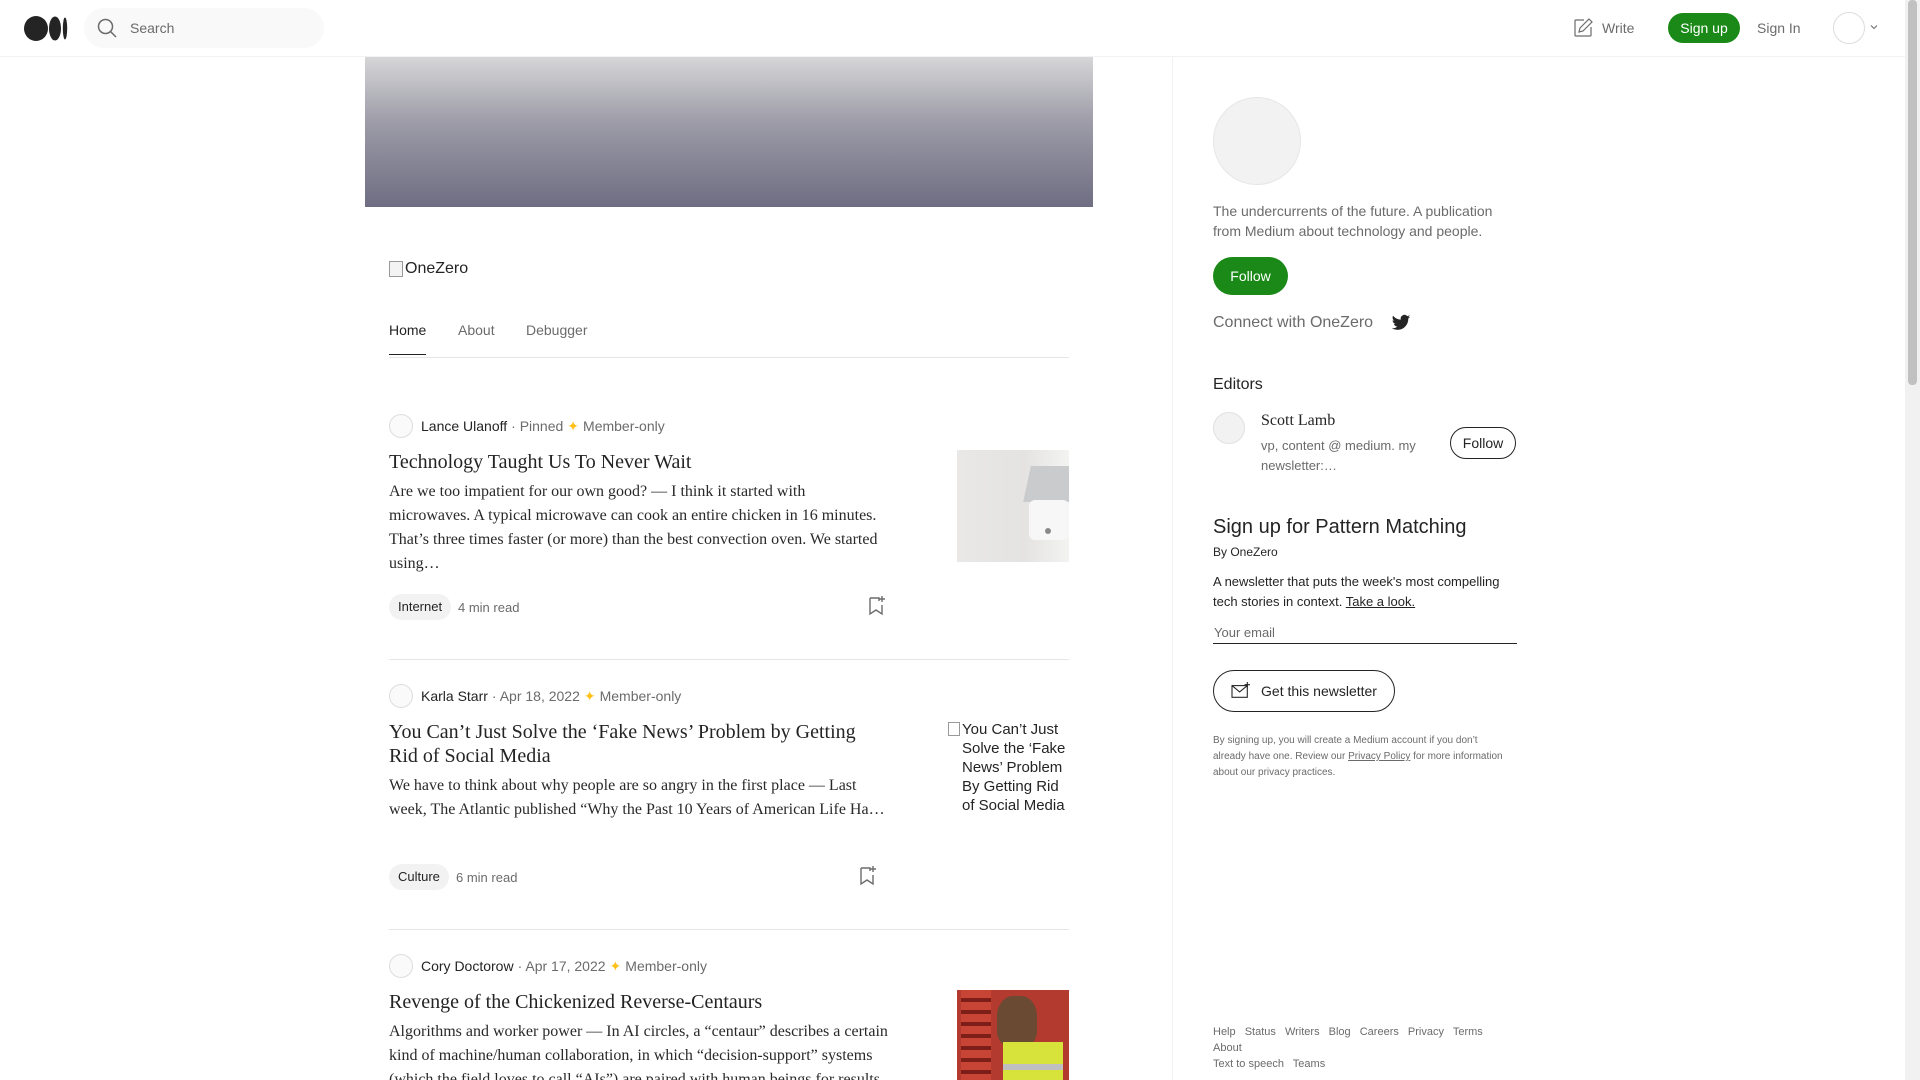 The image size is (1920, 1080). I want to click on footer-link-writers: Writers, so click(1302, 1032).